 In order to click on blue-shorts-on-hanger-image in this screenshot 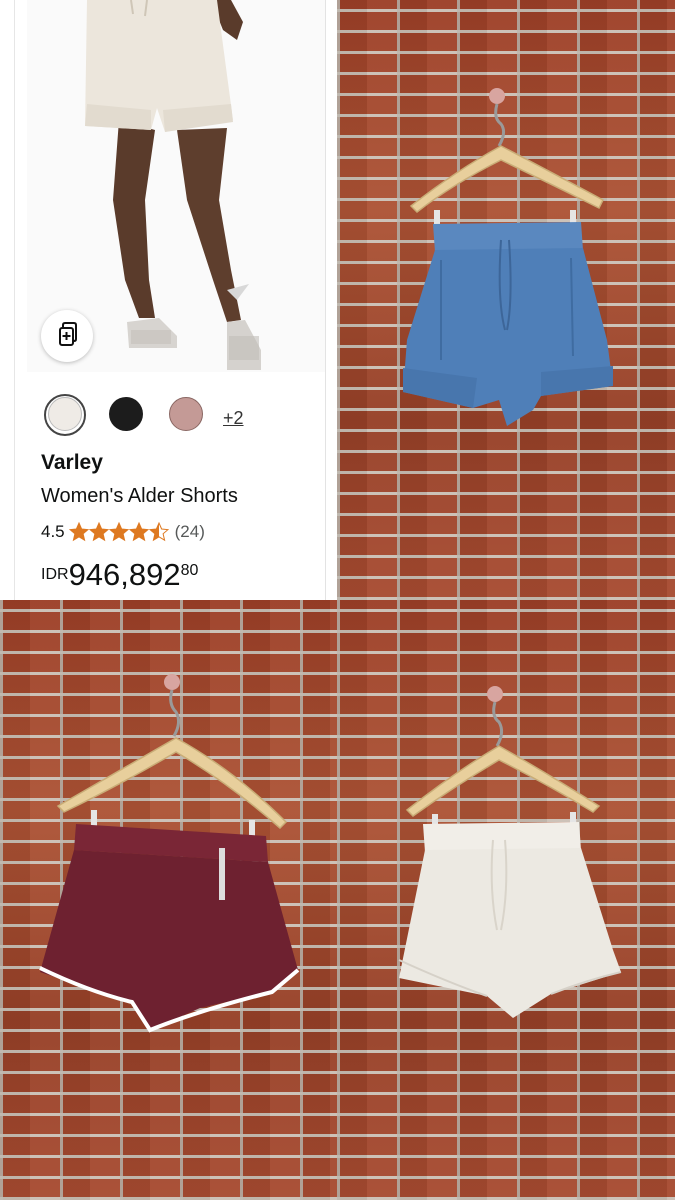, I will do `click(508, 257)`.